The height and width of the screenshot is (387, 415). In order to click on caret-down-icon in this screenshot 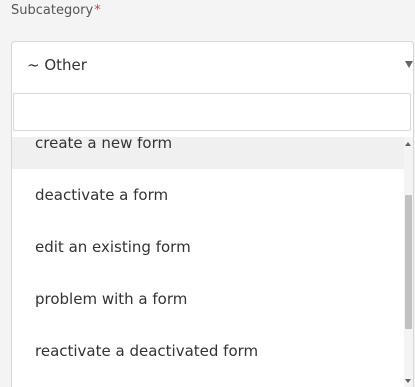, I will do `click(409, 64)`.